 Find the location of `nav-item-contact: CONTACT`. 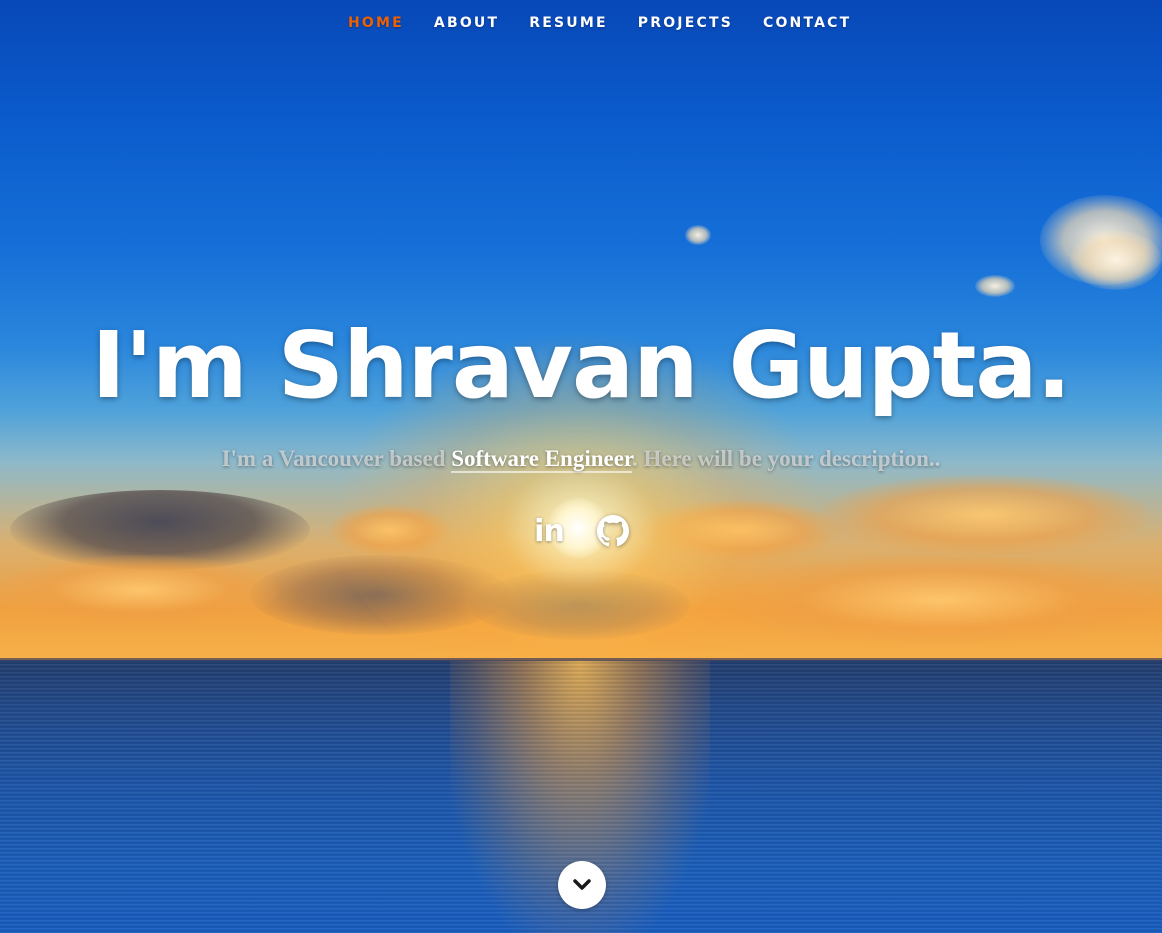

nav-item-contact: CONTACT is located at coordinates (807, 23).